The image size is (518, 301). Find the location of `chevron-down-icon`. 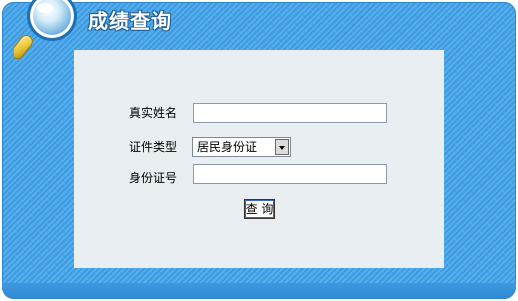

chevron-down-icon is located at coordinates (282, 148).